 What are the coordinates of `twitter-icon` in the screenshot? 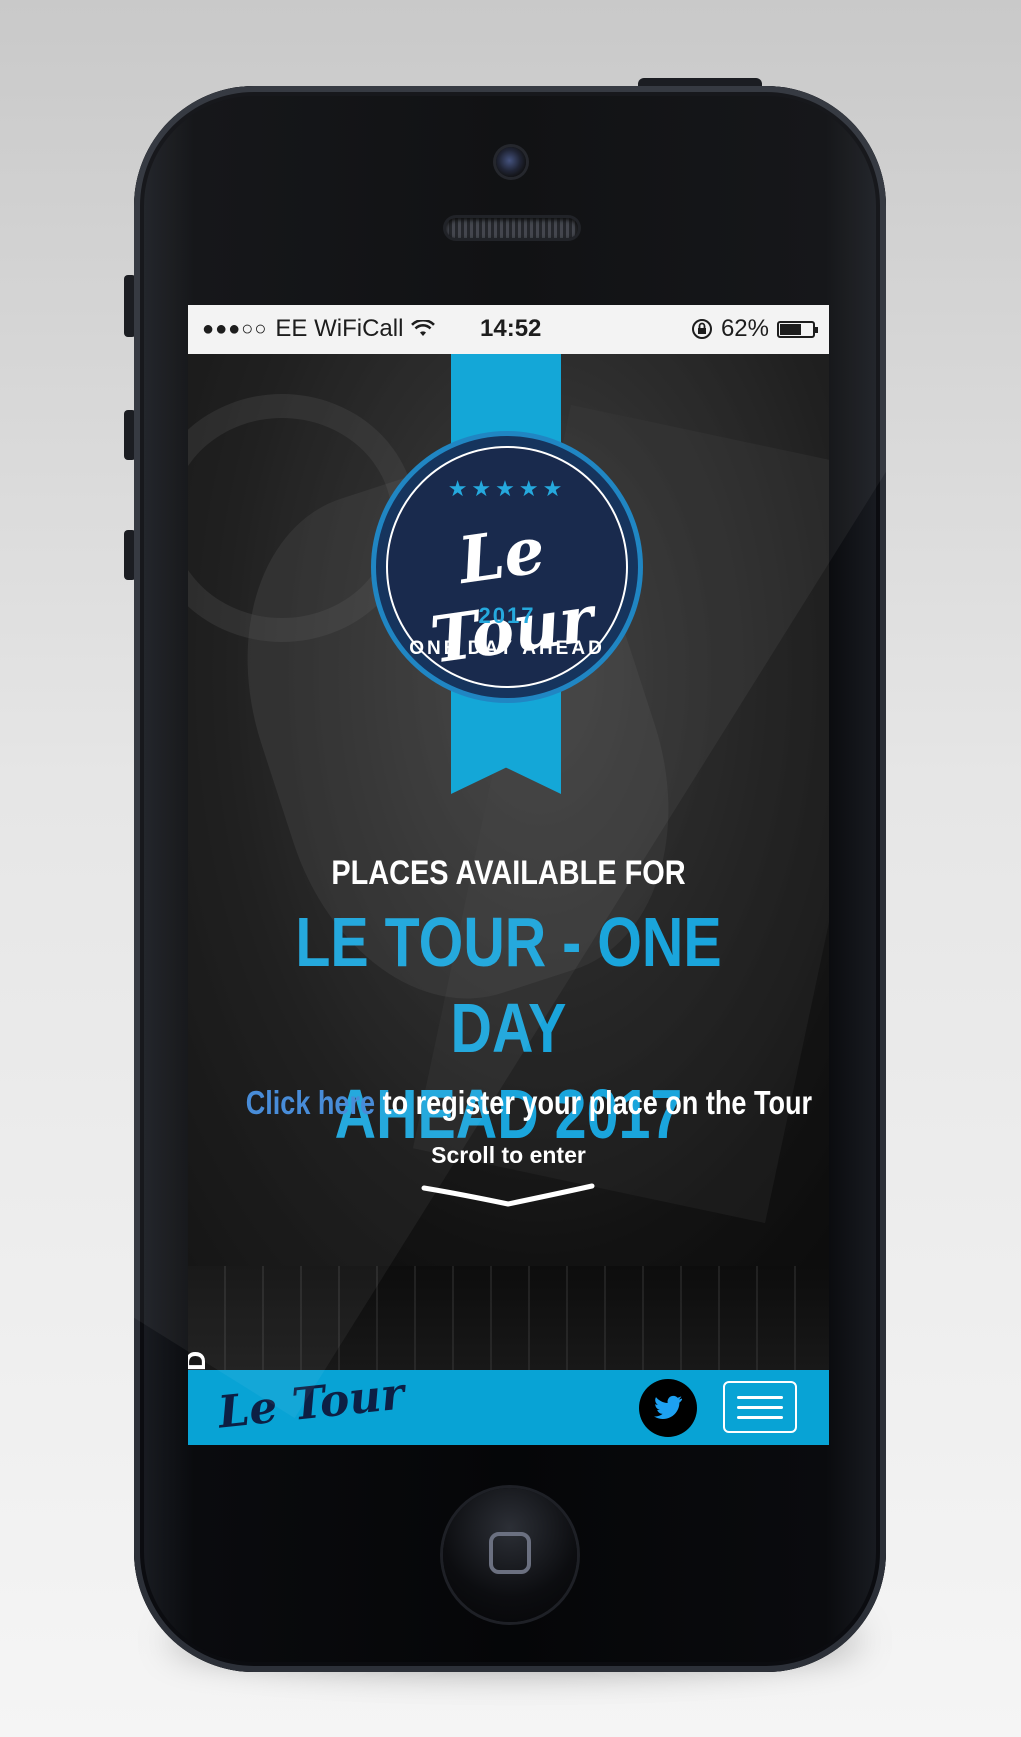 It's located at (668, 1407).